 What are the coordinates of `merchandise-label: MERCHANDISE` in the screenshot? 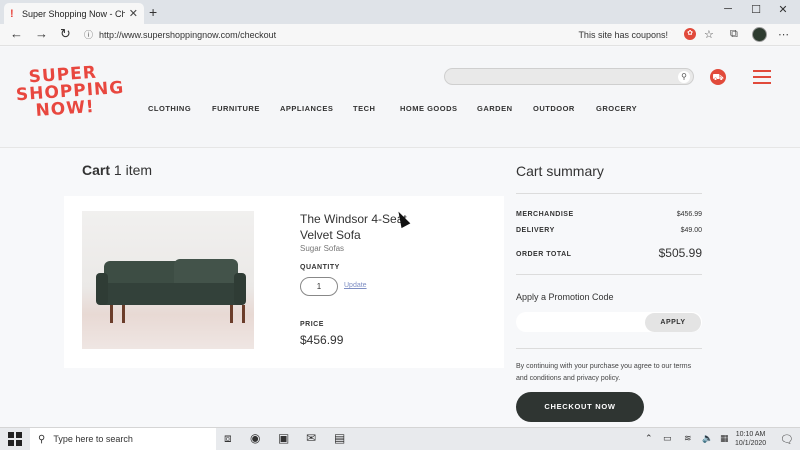 It's located at (545, 214).